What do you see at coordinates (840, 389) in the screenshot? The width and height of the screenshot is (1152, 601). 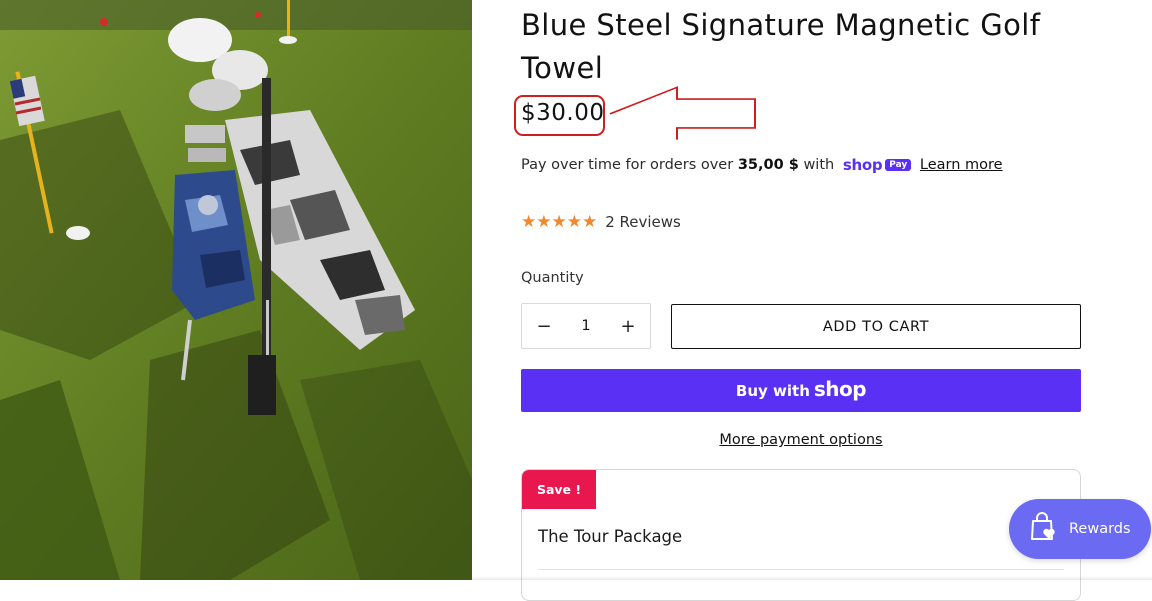 I see `shop-logo-icon: shop` at bounding box center [840, 389].